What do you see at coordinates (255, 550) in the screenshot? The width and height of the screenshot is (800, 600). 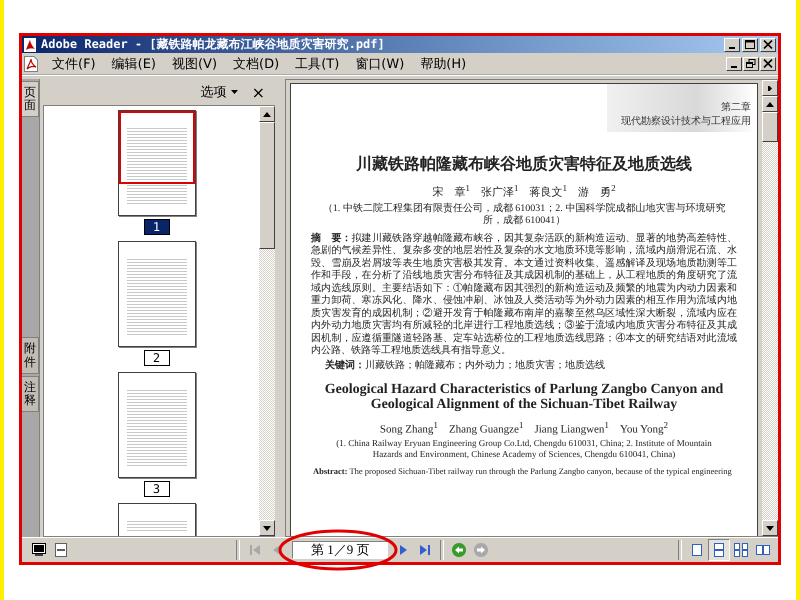 I see `first-page-icon` at bounding box center [255, 550].